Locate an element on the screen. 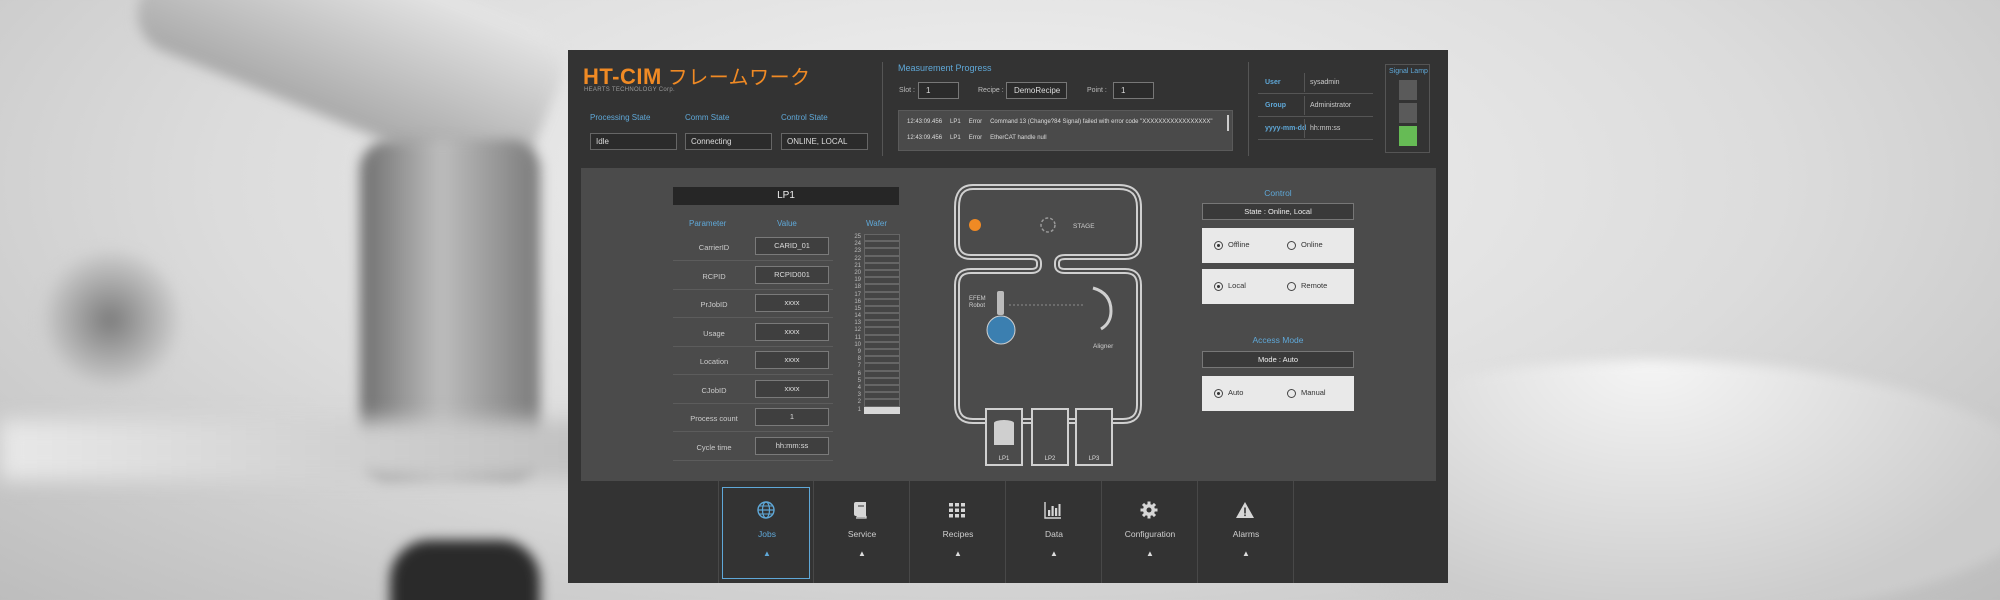  parameter-value: xxxx is located at coordinates (792, 303).